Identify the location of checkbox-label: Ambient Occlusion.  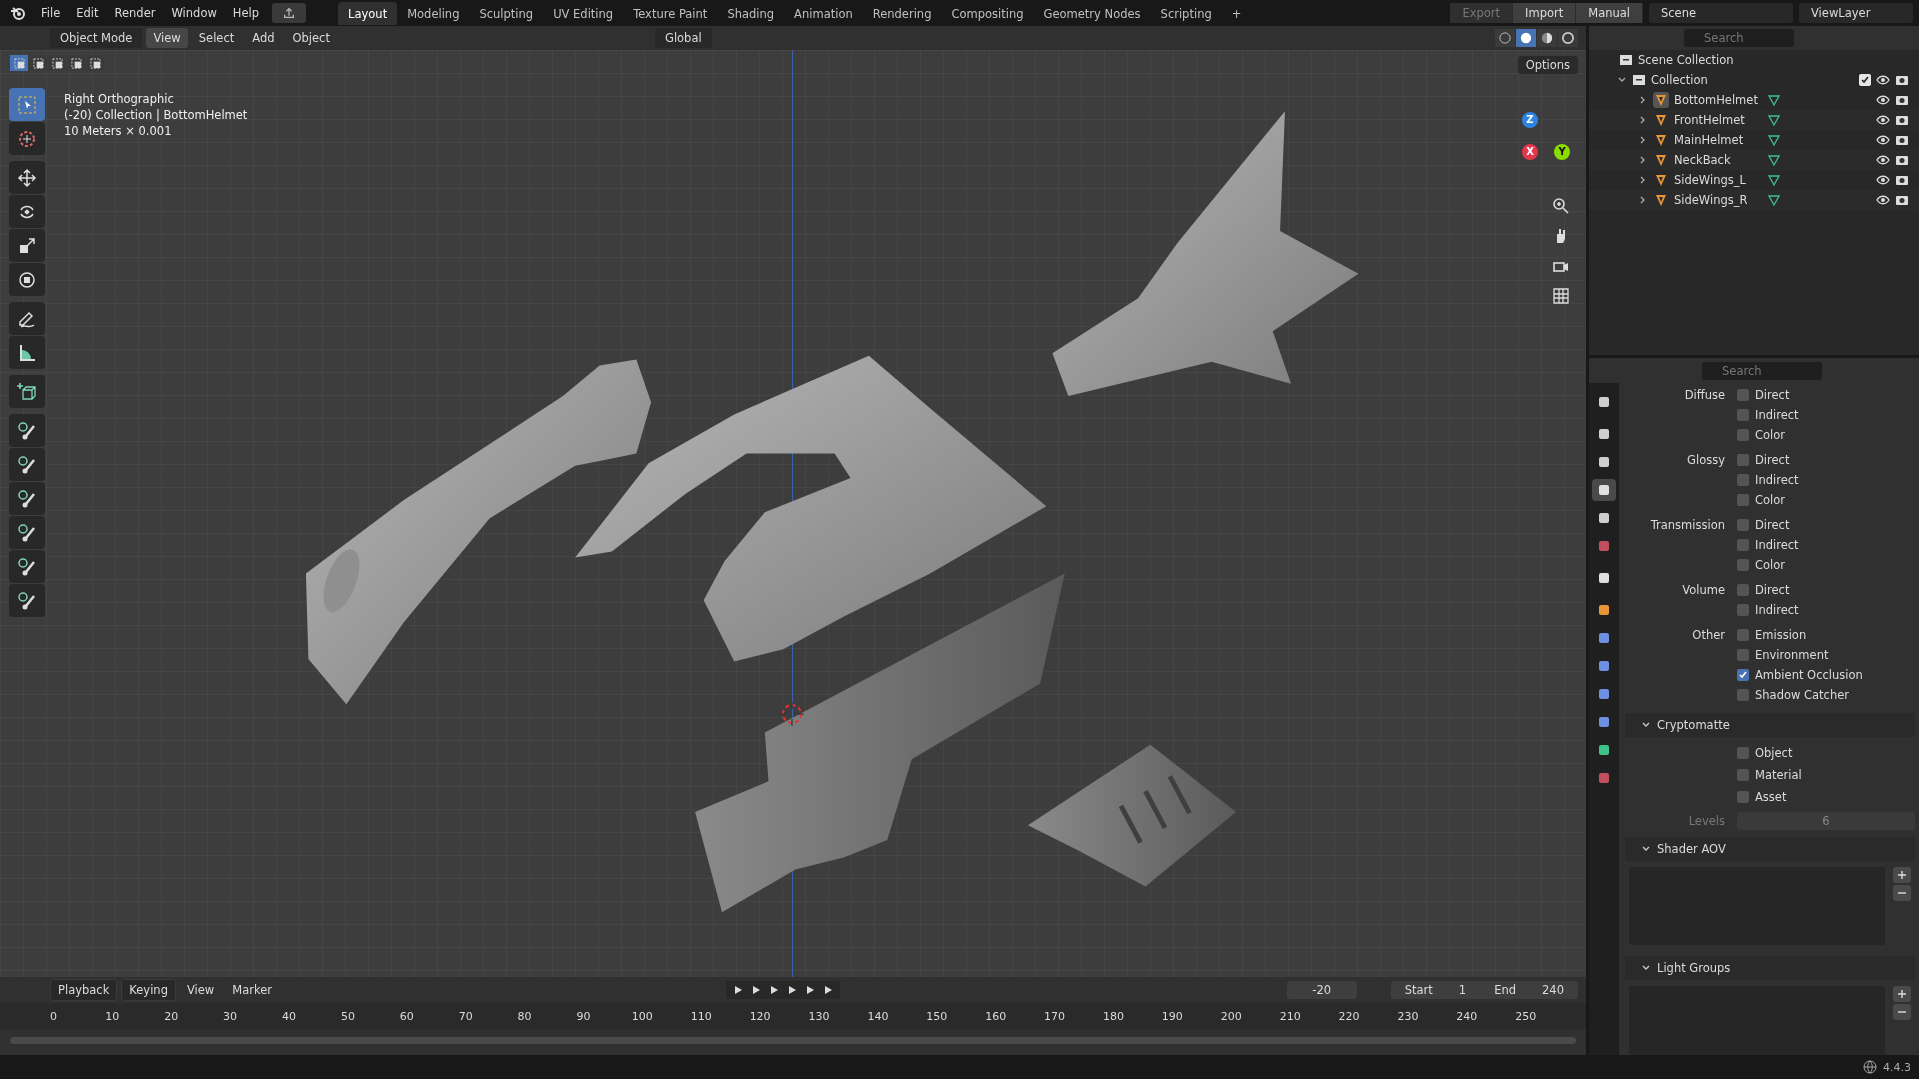
(1809, 675).